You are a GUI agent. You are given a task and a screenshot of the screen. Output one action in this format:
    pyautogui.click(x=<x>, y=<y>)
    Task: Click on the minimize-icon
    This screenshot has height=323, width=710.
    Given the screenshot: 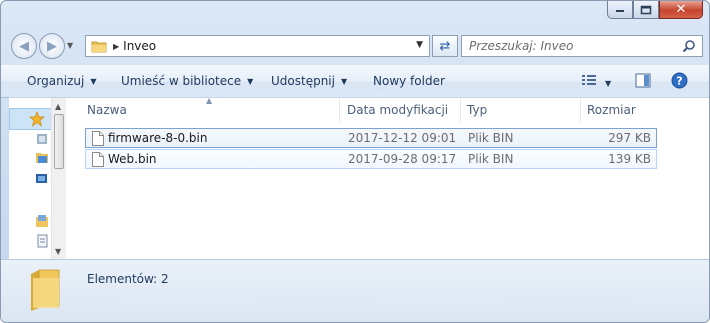 What is the action you would take?
    pyautogui.click(x=620, y=10)
    